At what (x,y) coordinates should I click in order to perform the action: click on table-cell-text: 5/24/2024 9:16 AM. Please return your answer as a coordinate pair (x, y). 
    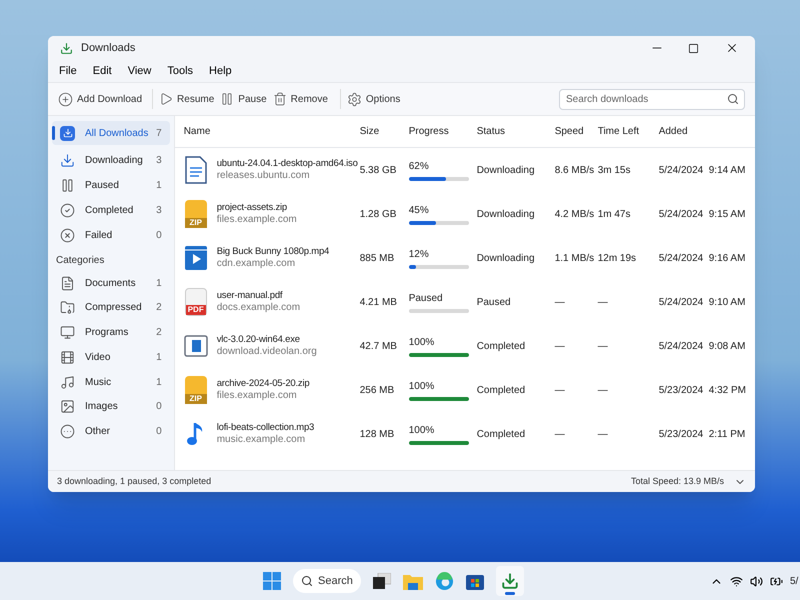
    Looking at the image, I should click on (702, 259).